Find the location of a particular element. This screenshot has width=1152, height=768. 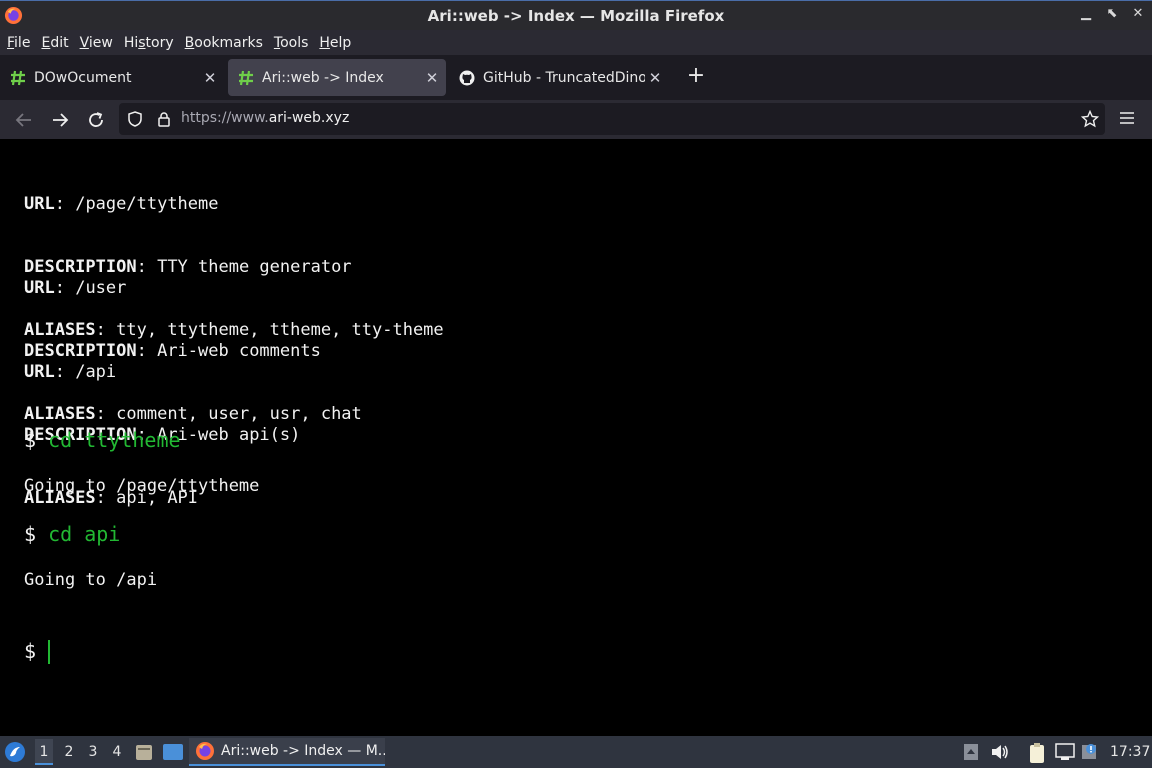

tab-dowocument: DOwOcument ✕ is located at coordinates (112, 77).